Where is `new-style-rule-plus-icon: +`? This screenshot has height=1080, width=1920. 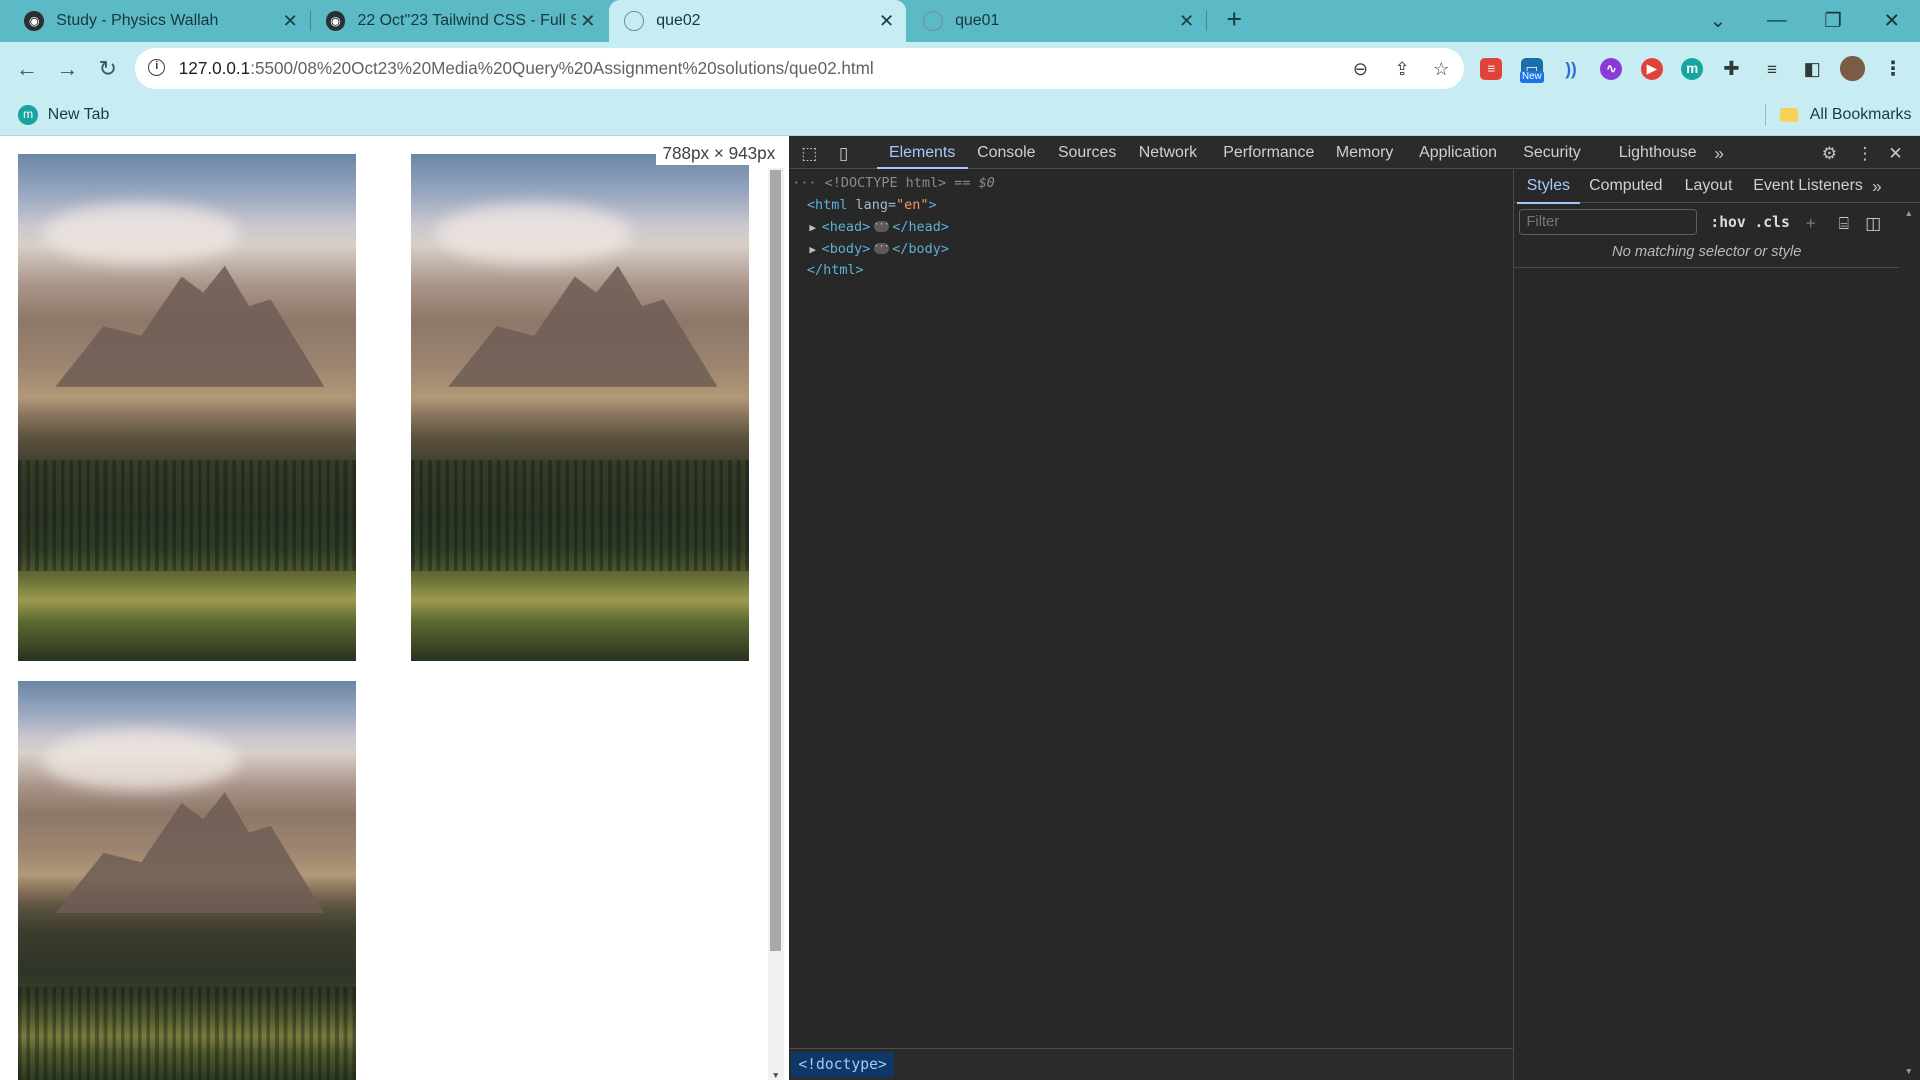 new-style-rule-plus-icon: + is located at coordinates (1811, 223).